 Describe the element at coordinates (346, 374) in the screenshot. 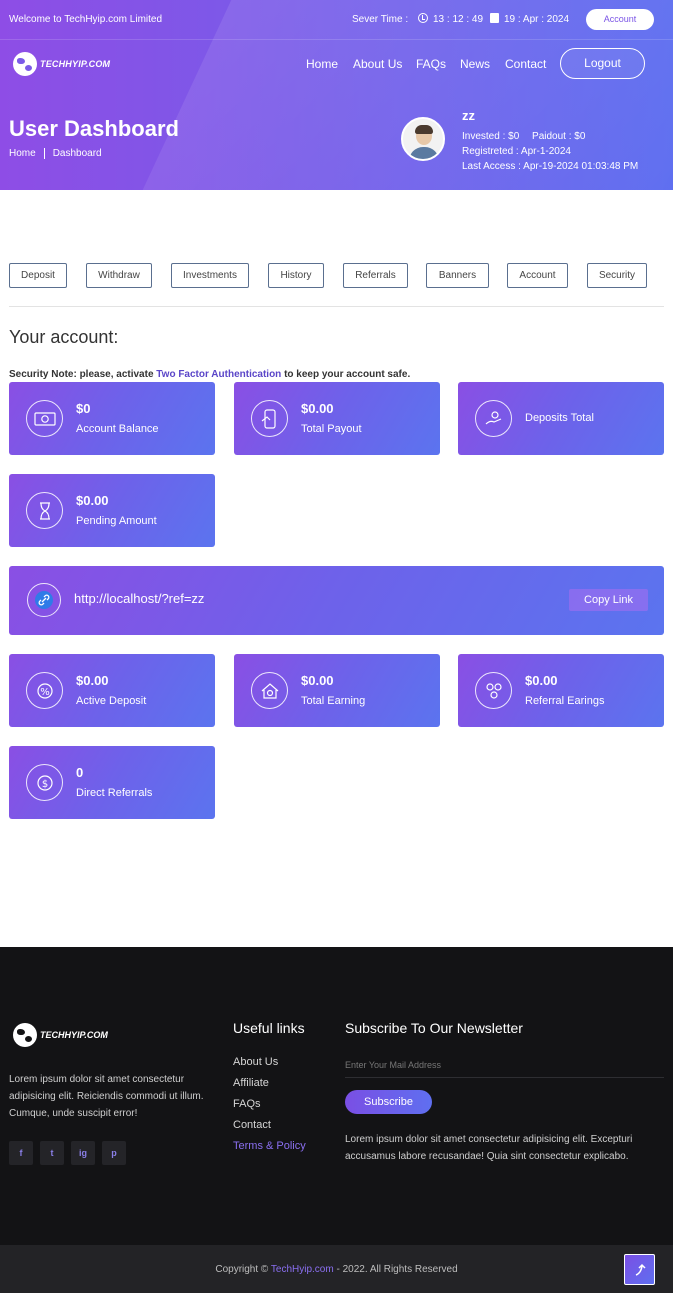

I see `security-note-suffix: to keep your account safe.` at that location.